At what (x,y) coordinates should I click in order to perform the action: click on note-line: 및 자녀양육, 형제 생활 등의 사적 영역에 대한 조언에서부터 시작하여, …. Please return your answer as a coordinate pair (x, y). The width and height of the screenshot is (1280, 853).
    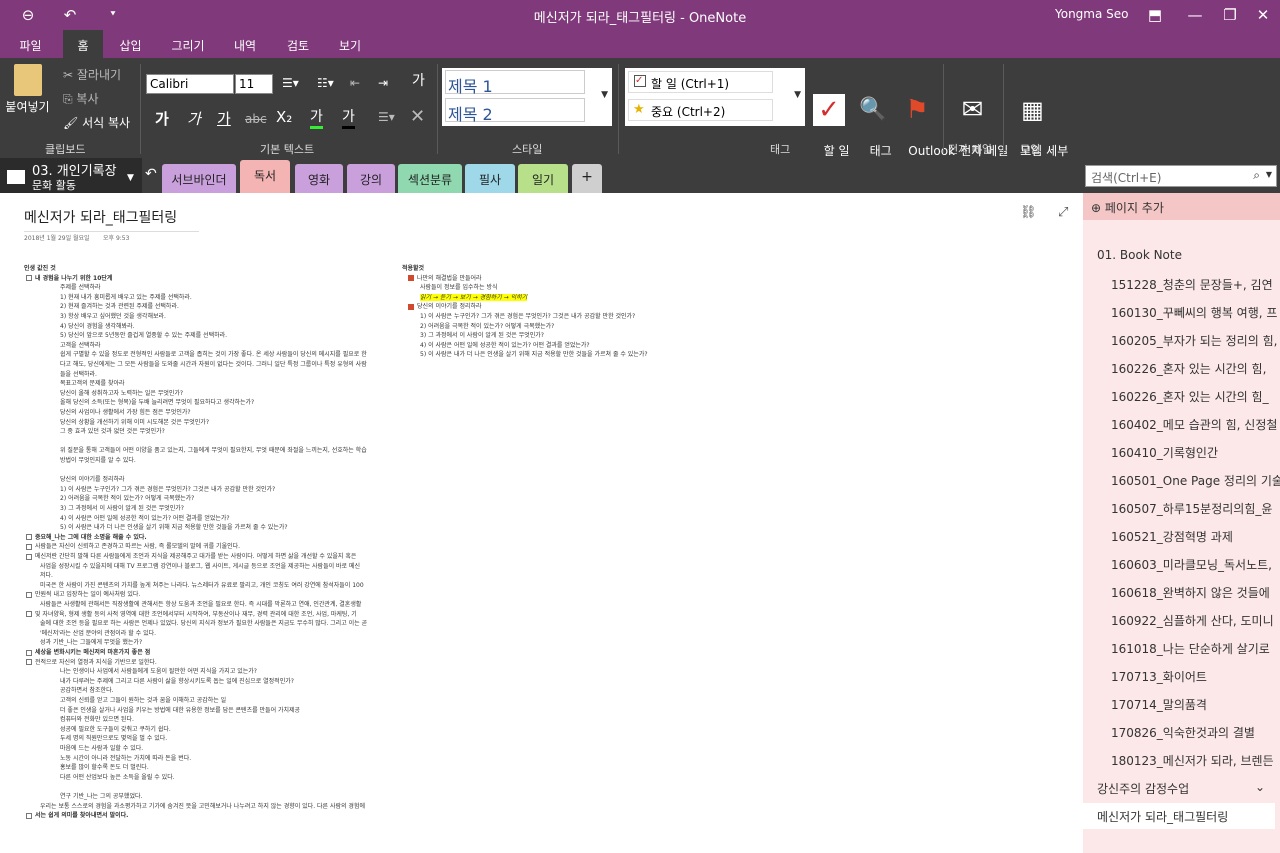
    Looking at the image, I should click on (191, 615).